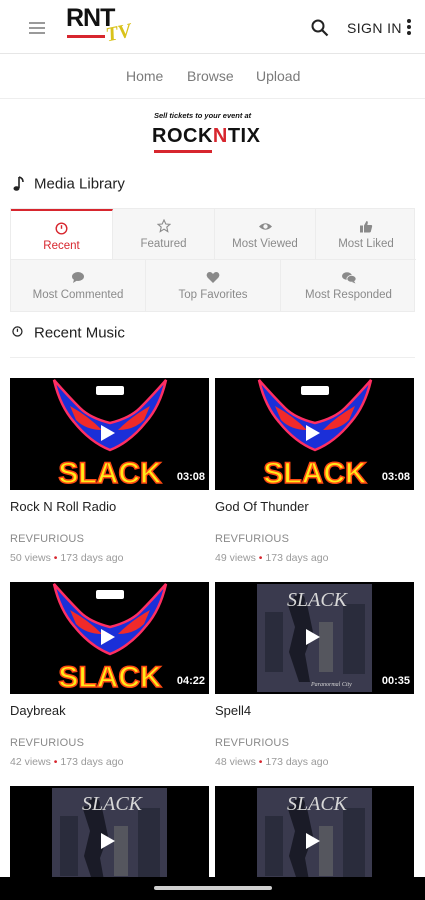 Image resolution: width=425 pixels, height=900 pixels. I want to click on rnt-tv-logo: RNT TV, so click(99, 27).